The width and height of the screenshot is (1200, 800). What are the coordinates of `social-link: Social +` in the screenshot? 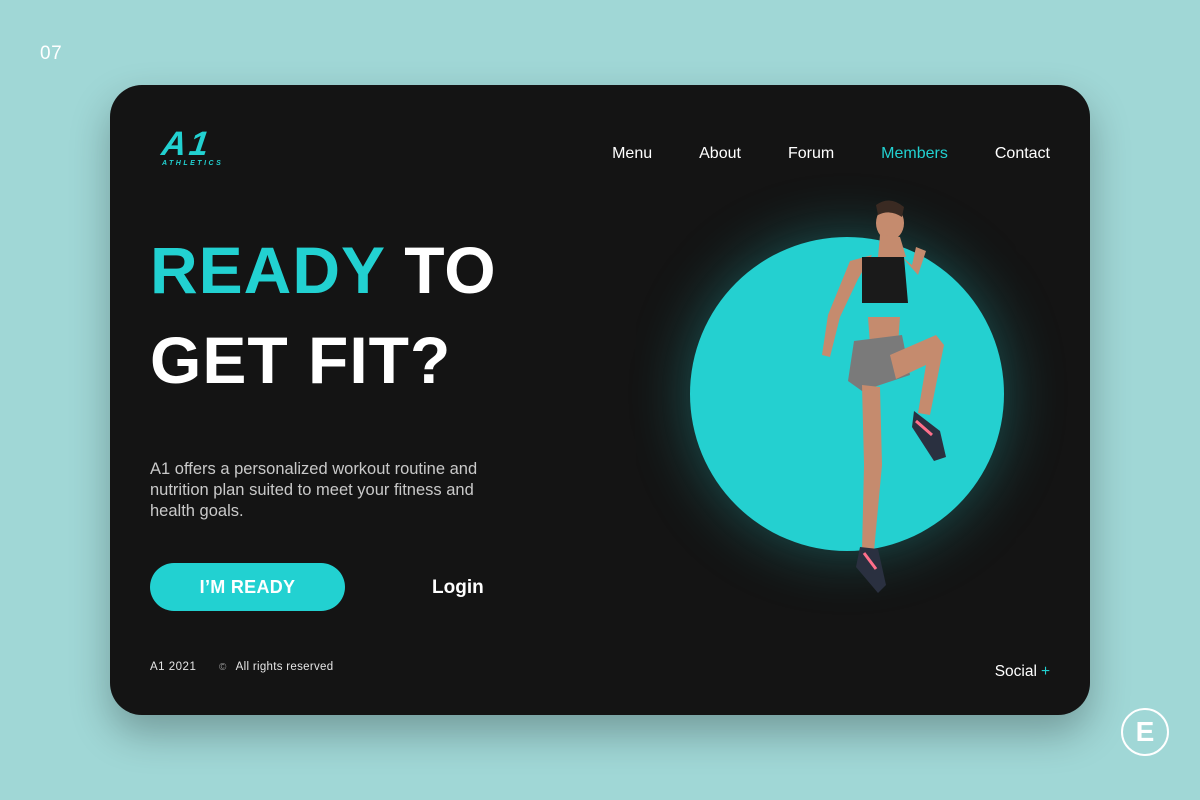 It's located at (1022, 672).